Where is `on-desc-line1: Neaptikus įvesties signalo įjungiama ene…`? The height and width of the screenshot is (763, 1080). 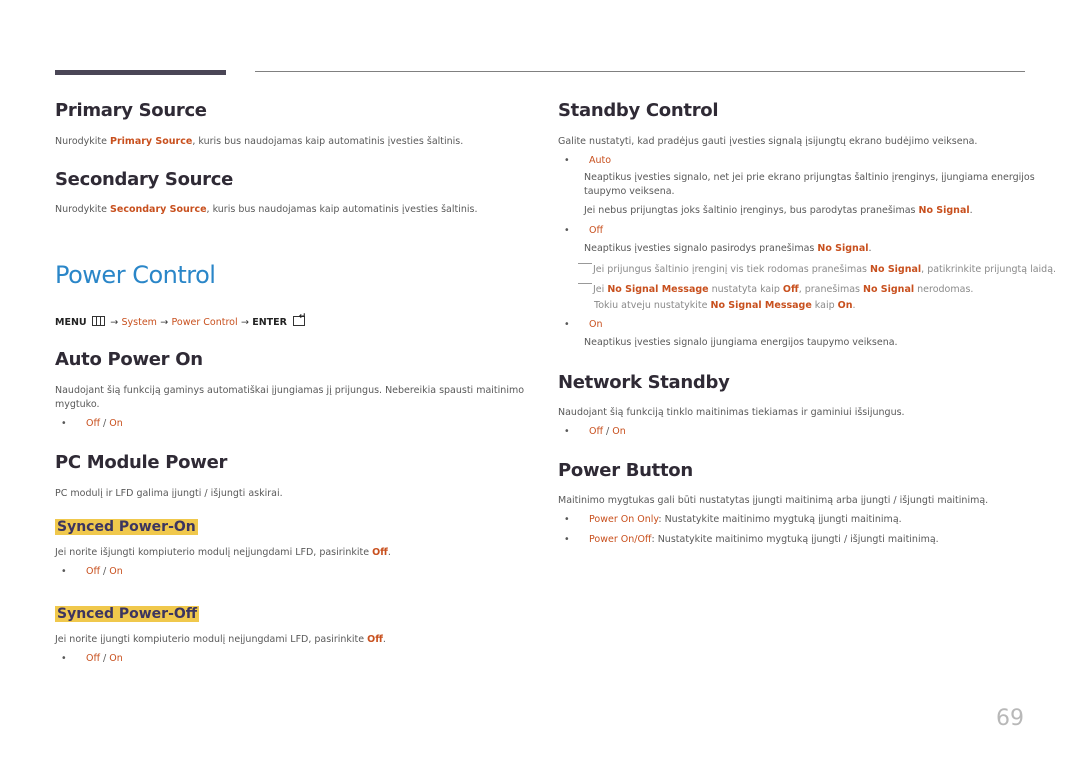
on-desc-line1: Neaptikus įvesties signalo įjungiama ene… is located at coordinates (741, 342).